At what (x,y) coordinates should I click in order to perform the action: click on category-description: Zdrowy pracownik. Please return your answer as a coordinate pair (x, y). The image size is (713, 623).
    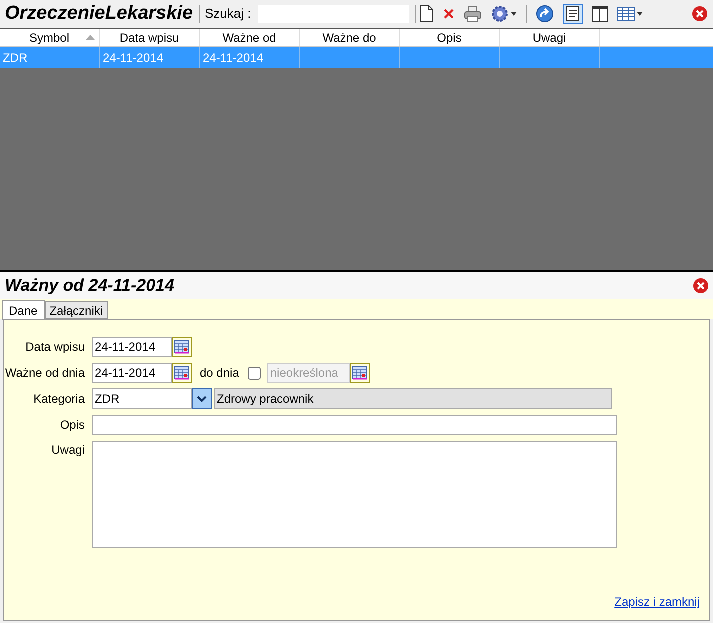
    Looking at the image, I should click on (413, 398).